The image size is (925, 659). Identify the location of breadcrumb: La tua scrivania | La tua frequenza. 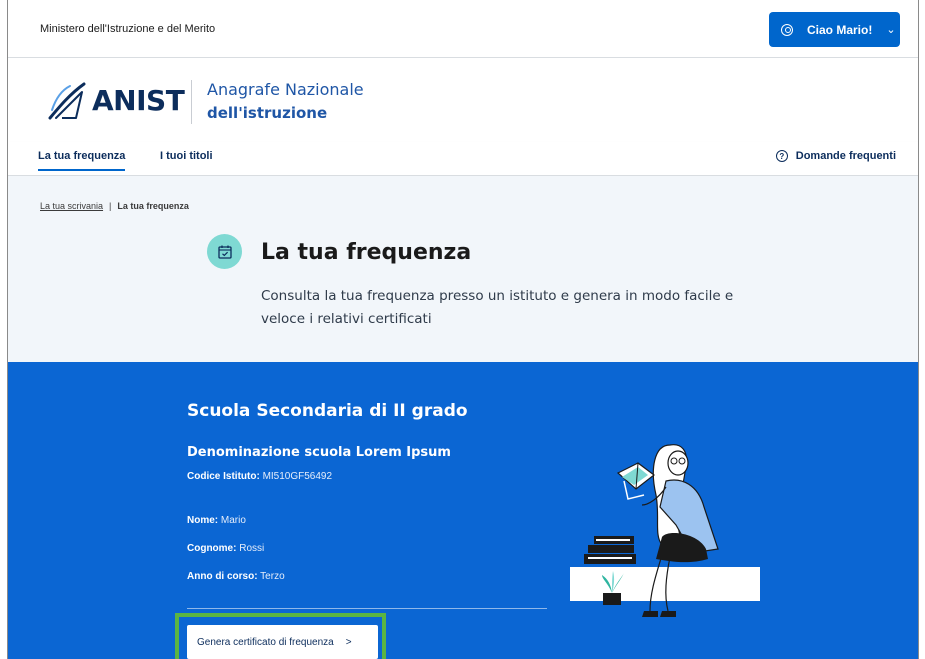
(114, 206).